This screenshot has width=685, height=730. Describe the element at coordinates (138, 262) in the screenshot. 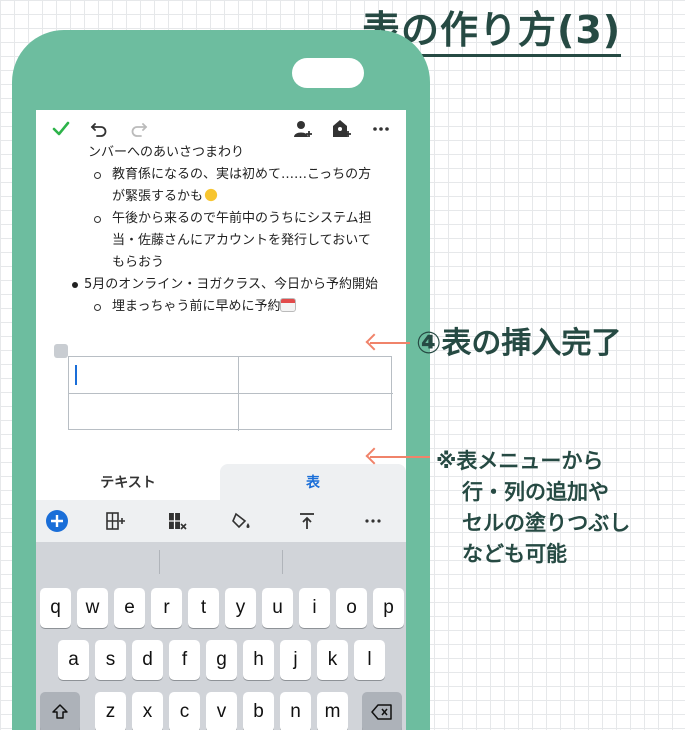

I see `note-line: もらおう` at that location.